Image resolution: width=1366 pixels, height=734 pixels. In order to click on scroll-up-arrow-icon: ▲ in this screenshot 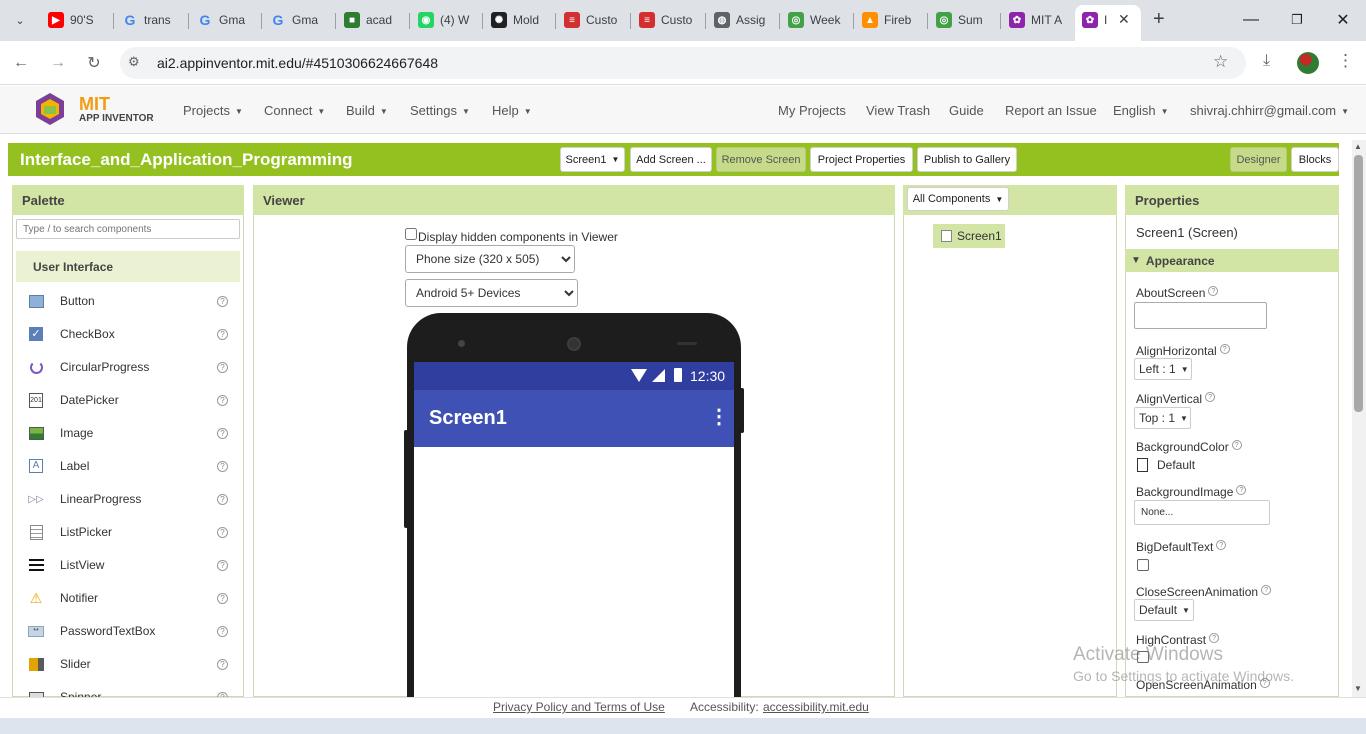, I will do `click(1358, 146)`.